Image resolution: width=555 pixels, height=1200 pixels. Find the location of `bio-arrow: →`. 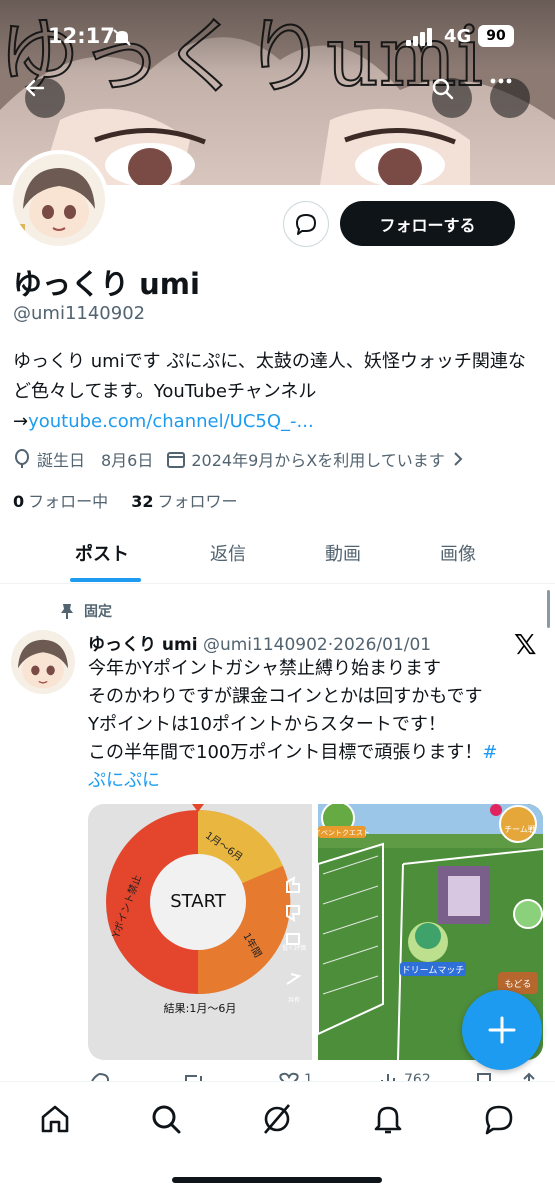

bio-arrow: → is located at coordinates (21, 421).